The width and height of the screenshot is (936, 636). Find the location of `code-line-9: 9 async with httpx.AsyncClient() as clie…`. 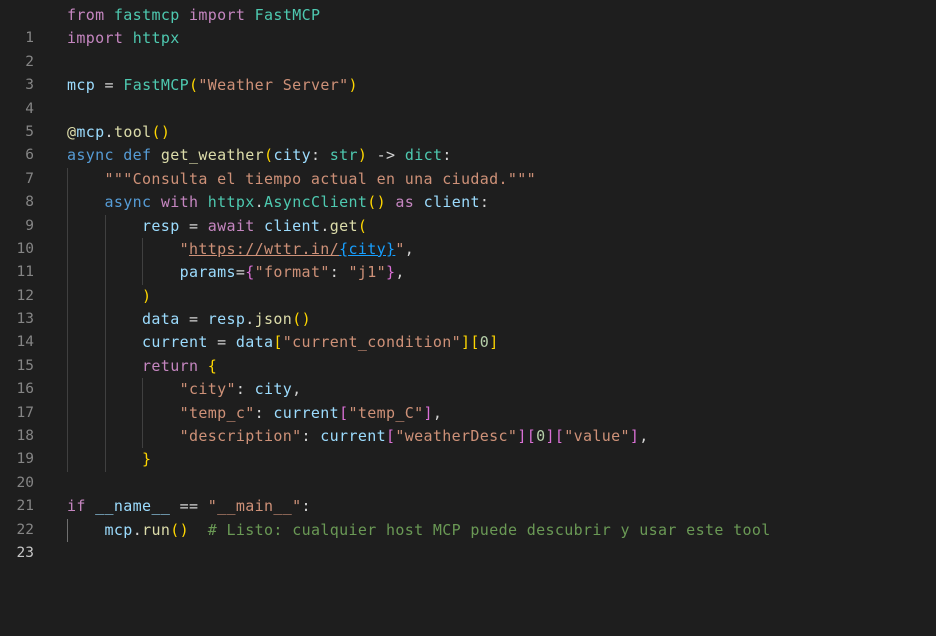

code-line-9: 9 async with httpx.AsyncClient() as clie… is located at coordinates (468, 212).